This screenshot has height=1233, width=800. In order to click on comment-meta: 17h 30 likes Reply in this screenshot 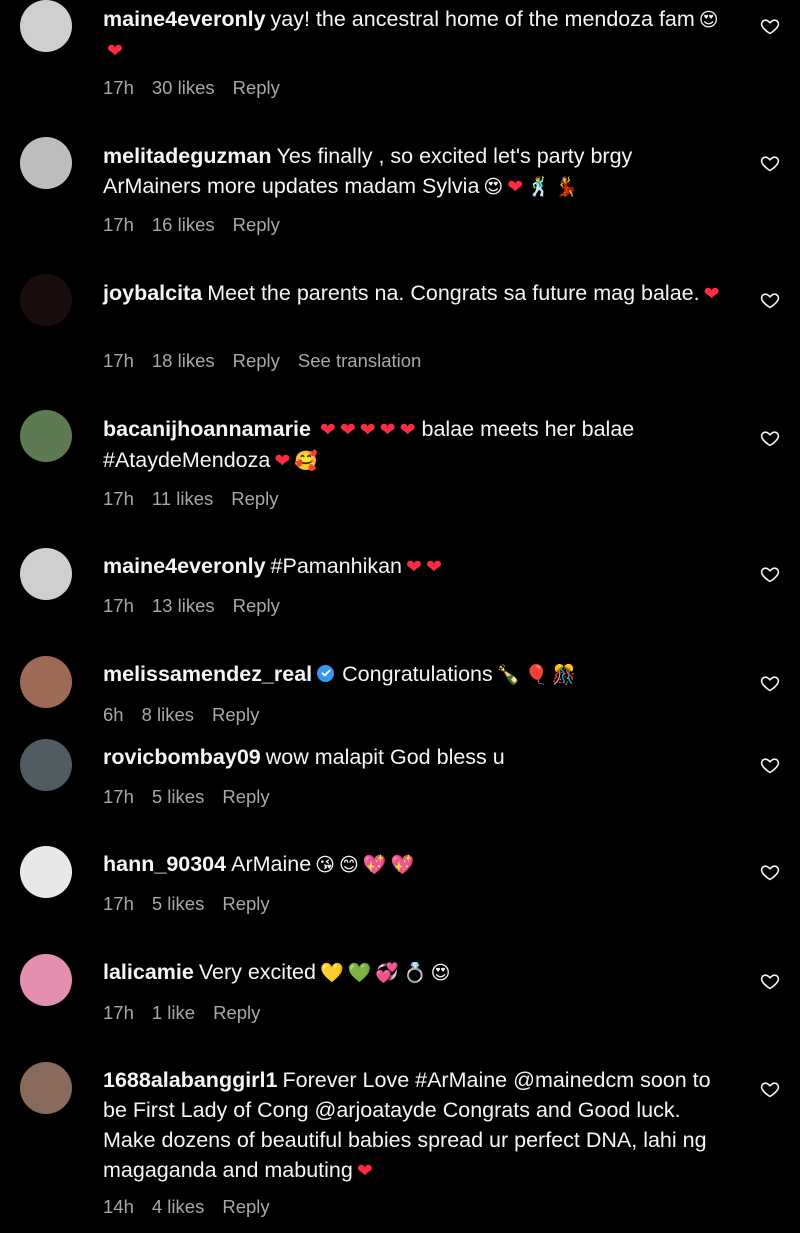, I will do `click(200, 88)`.